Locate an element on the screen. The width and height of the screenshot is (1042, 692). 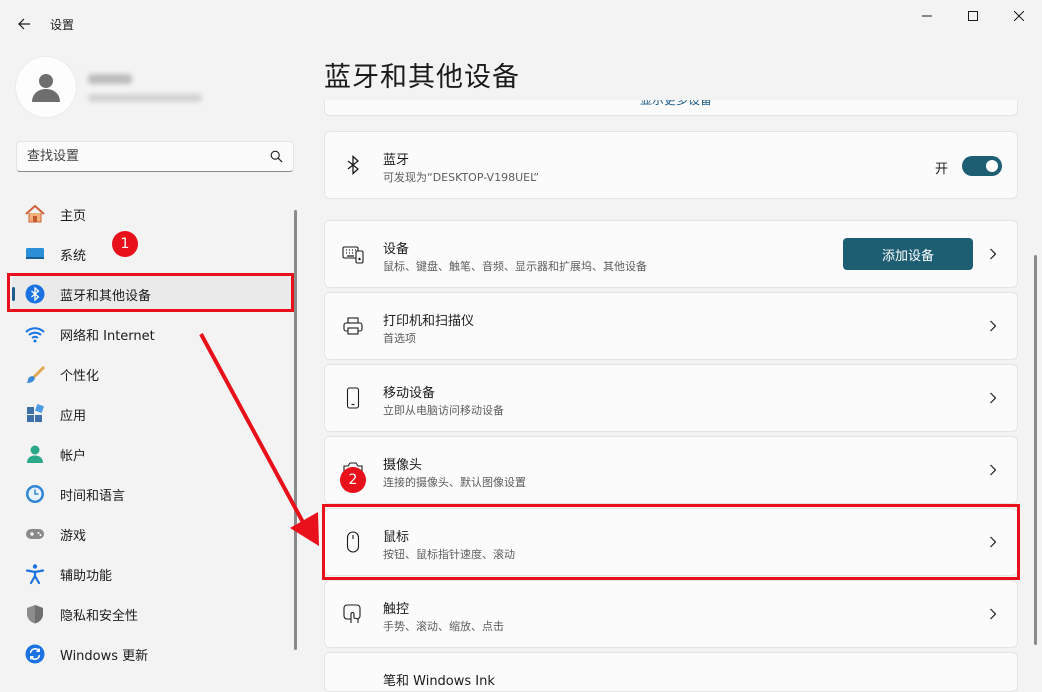
search-icon is located at coordinates (276, 156).